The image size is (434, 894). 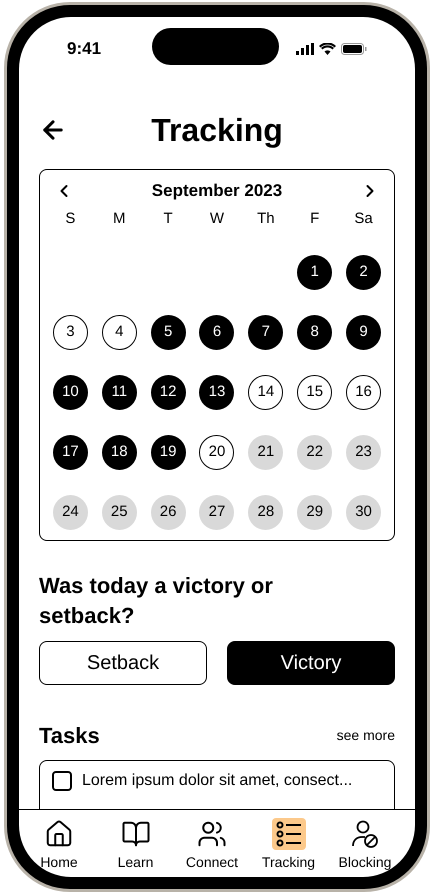 I want to click on status-time: 9:41, so click(x=84, y=49).